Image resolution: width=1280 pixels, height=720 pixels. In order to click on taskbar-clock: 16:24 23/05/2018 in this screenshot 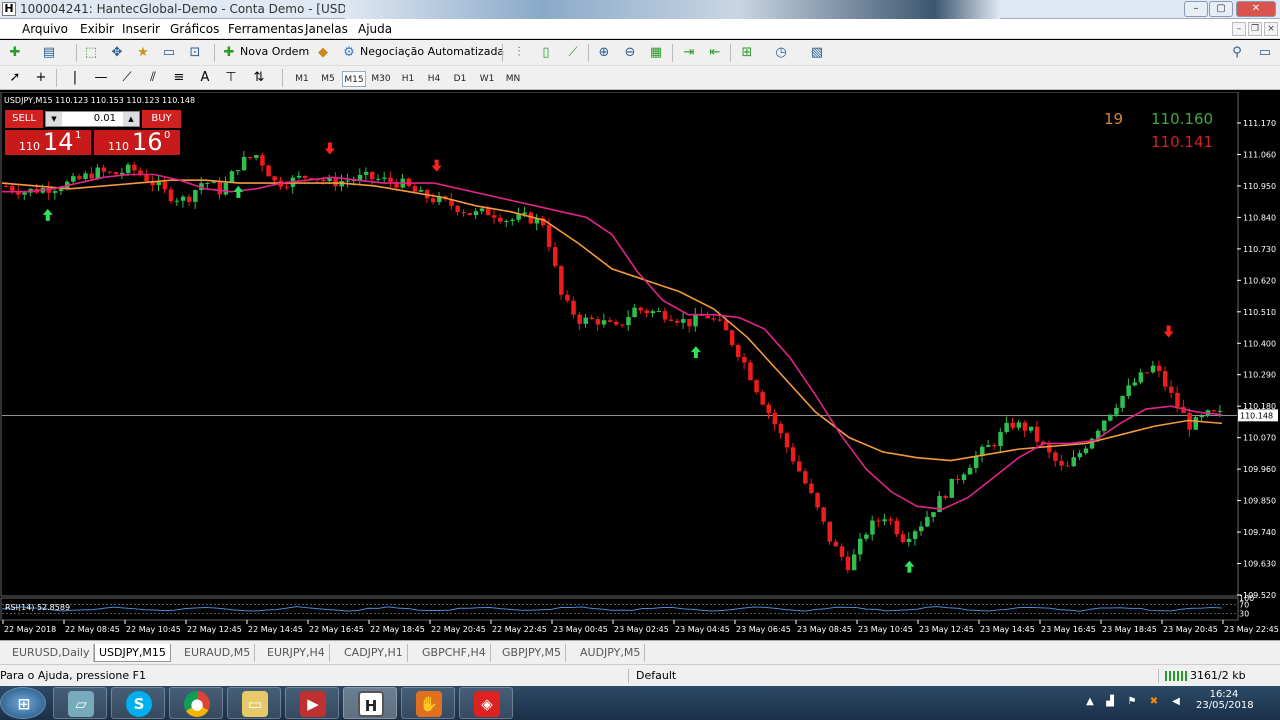, I will do `click(1225, 700)`.